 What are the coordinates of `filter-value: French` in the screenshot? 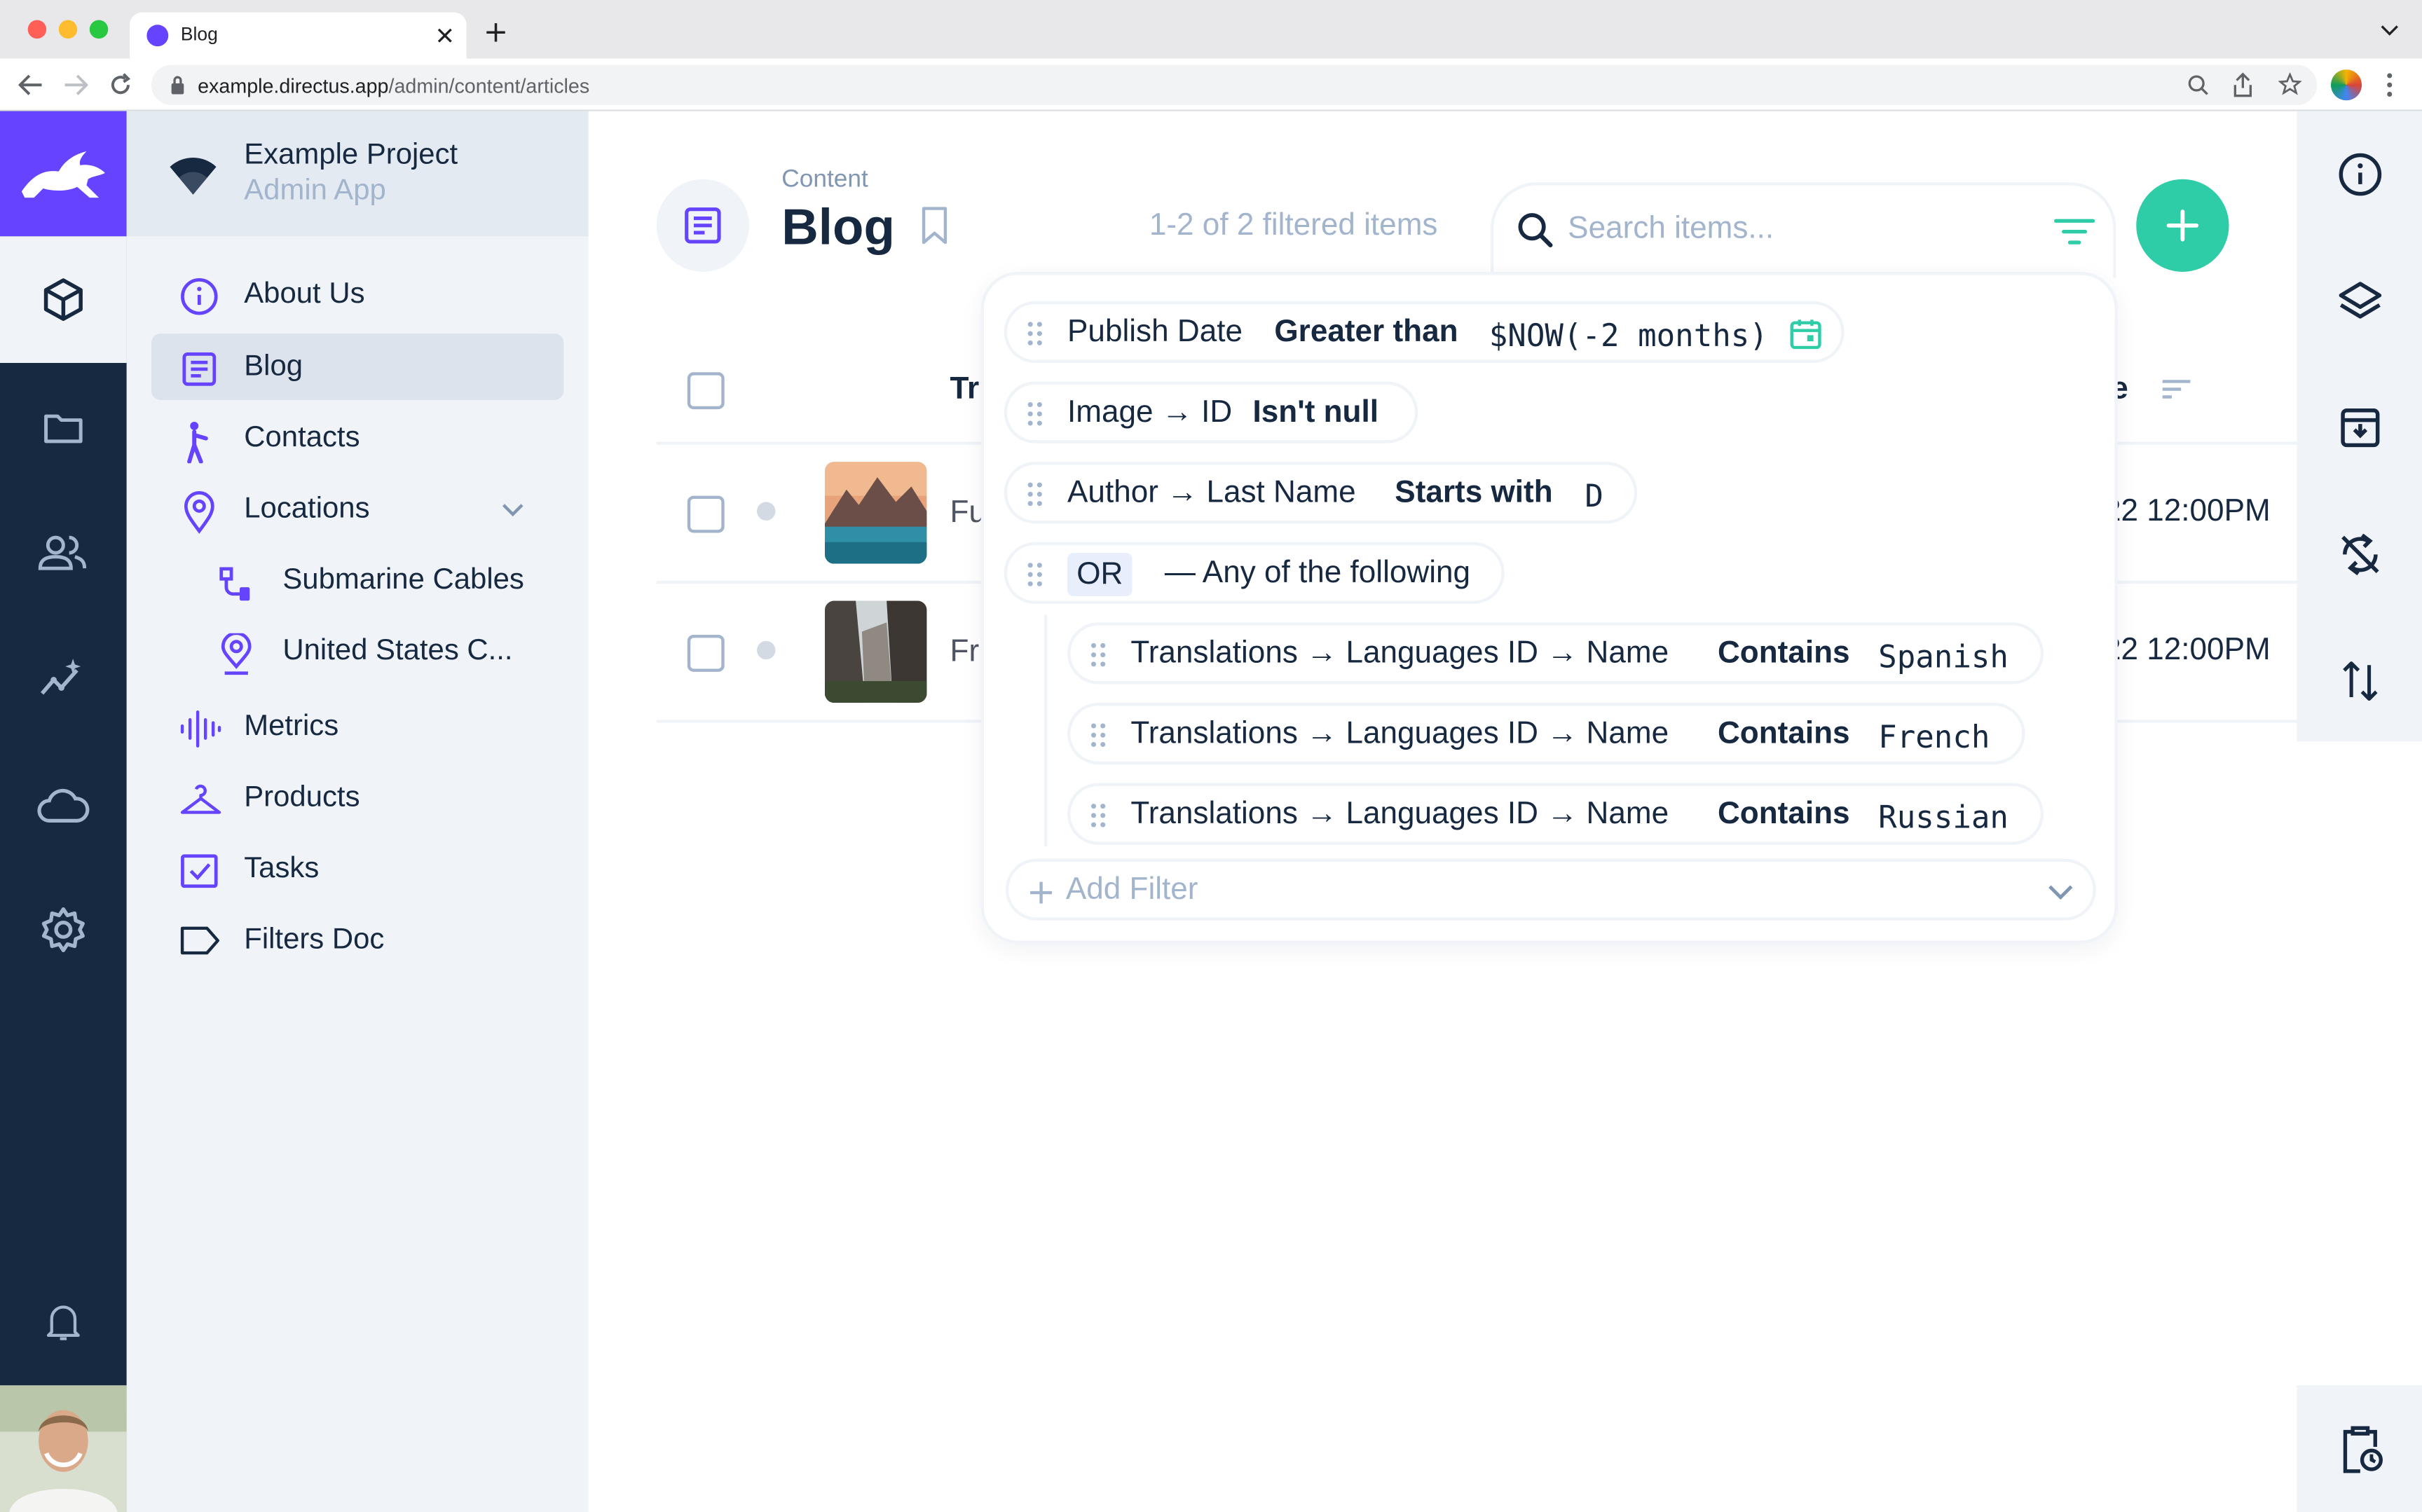 It's located at (1934, 737).